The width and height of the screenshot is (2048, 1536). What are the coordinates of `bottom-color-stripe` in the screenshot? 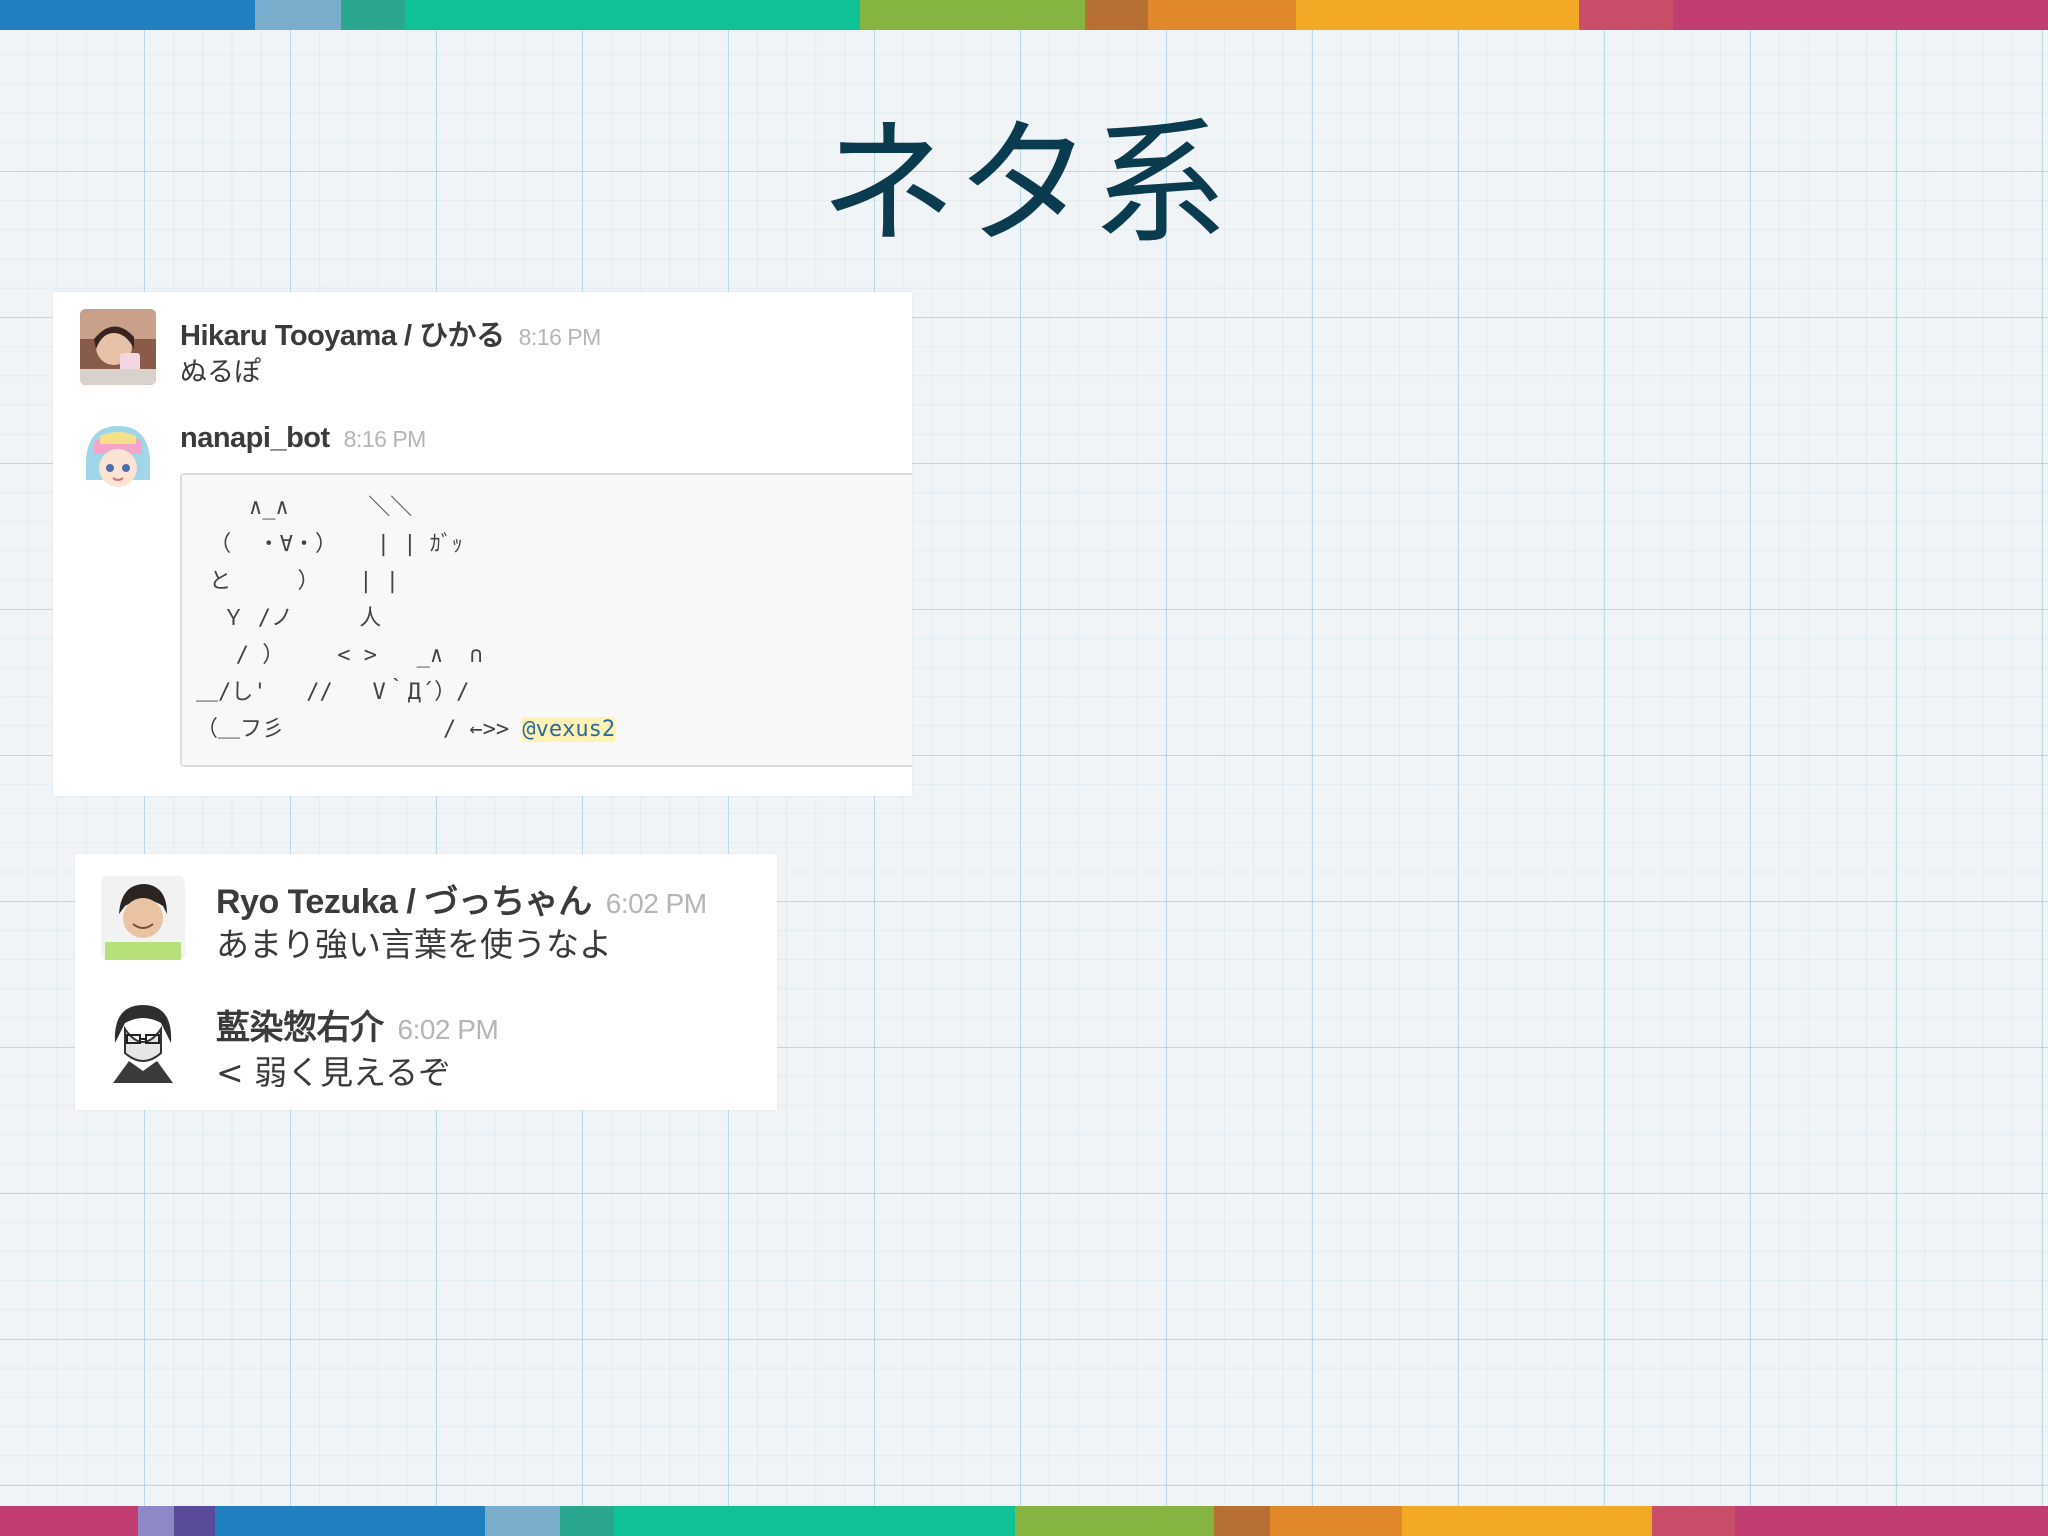 It's located at (1024, 1521).